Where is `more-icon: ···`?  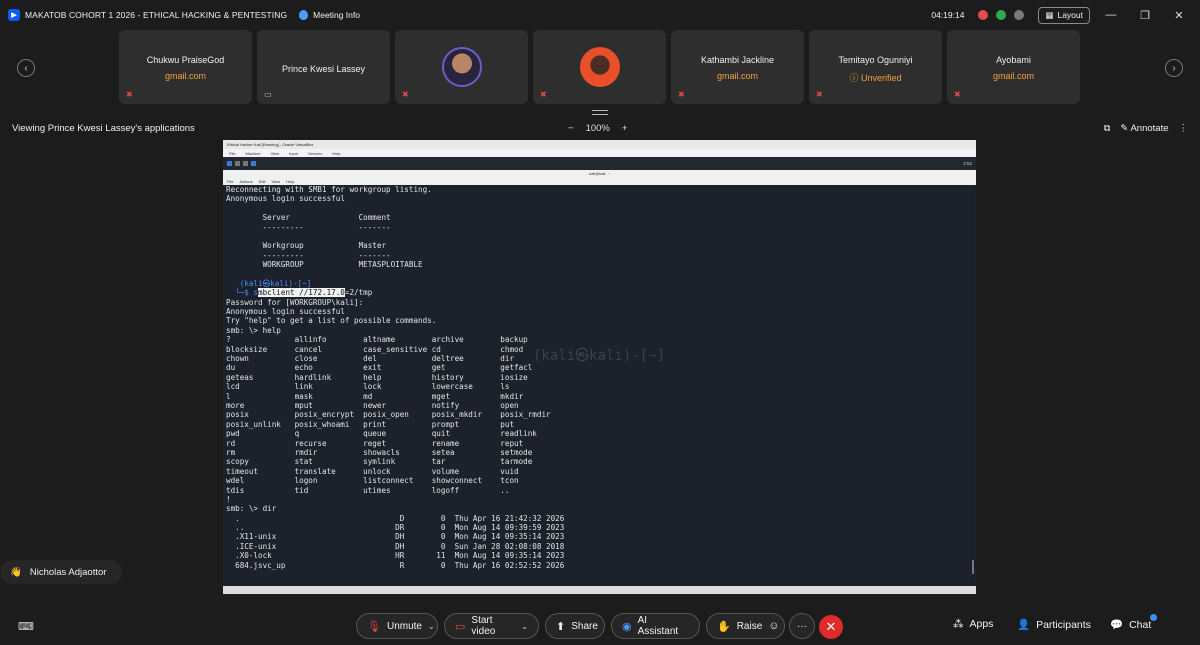 more-icon: ··· is located at coordinates (802, 626).